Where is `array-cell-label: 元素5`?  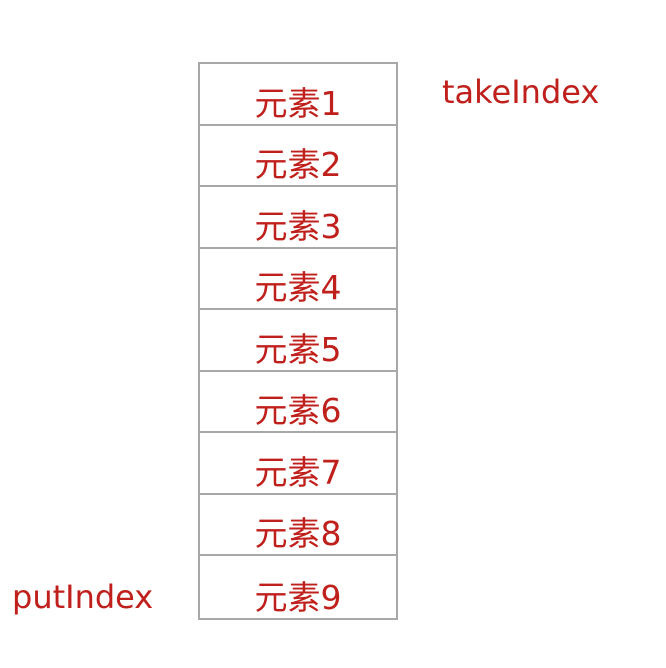 array-cell-label: 元素5 is located at coordinates (298, 349).